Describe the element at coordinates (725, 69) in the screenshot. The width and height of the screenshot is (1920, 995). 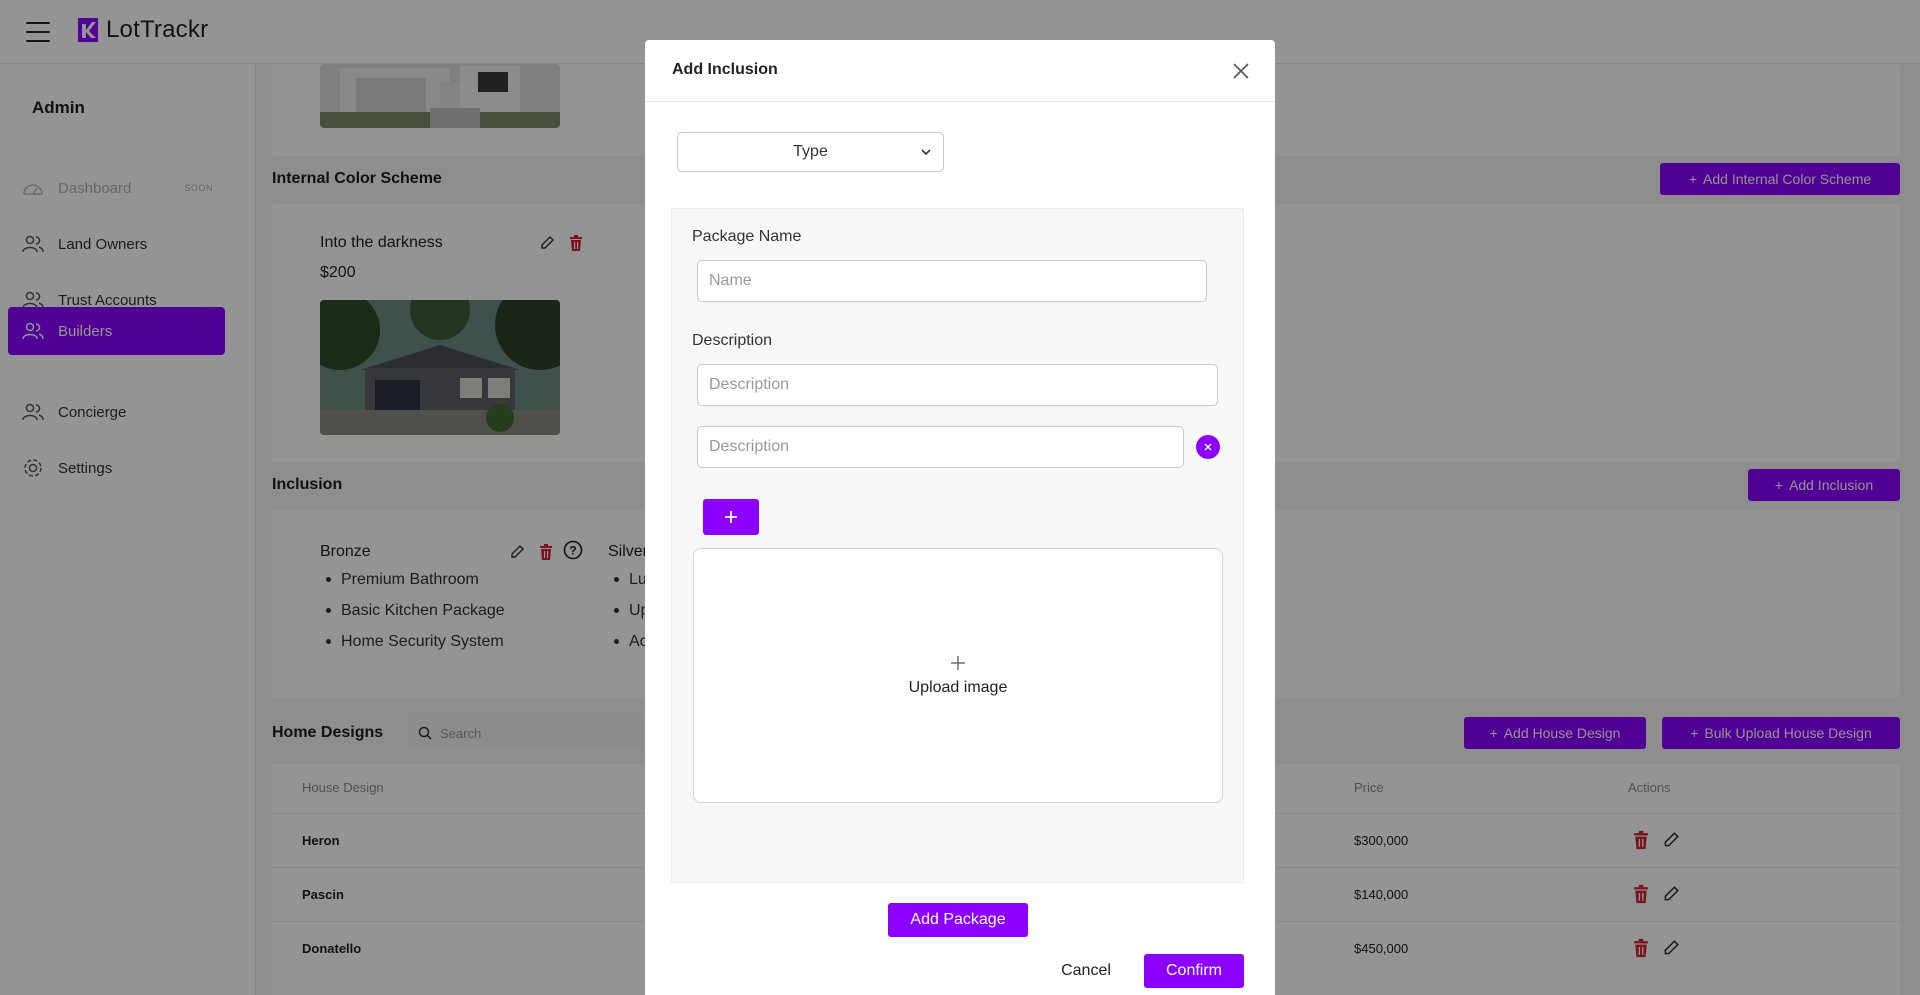
I see `modal-title: Add Inclusion` at that location.